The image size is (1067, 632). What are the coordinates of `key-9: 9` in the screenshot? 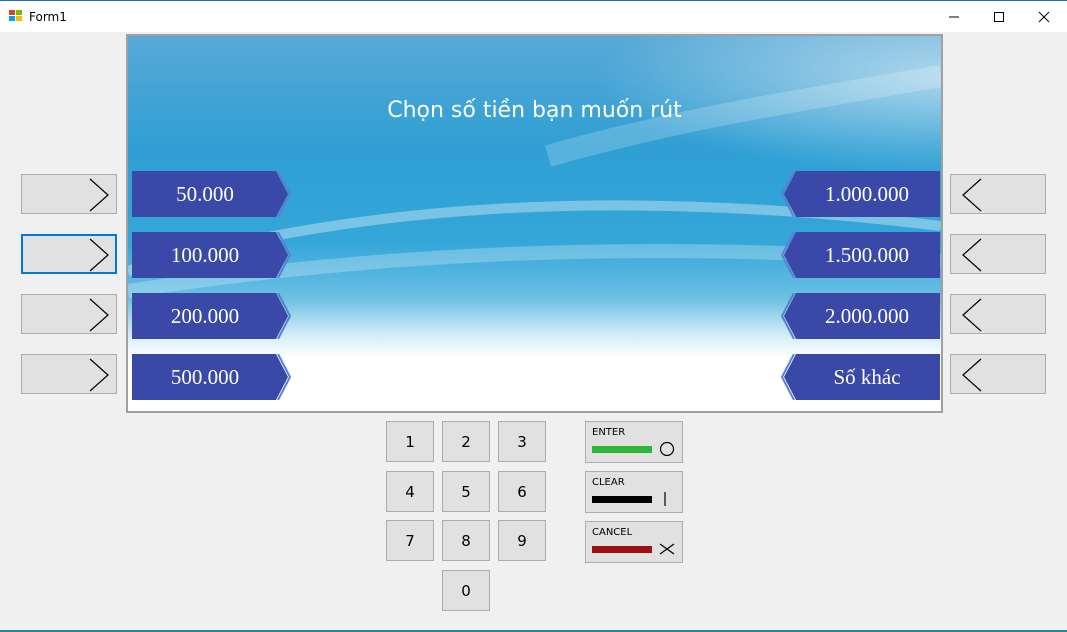 It's located at (522, 540).